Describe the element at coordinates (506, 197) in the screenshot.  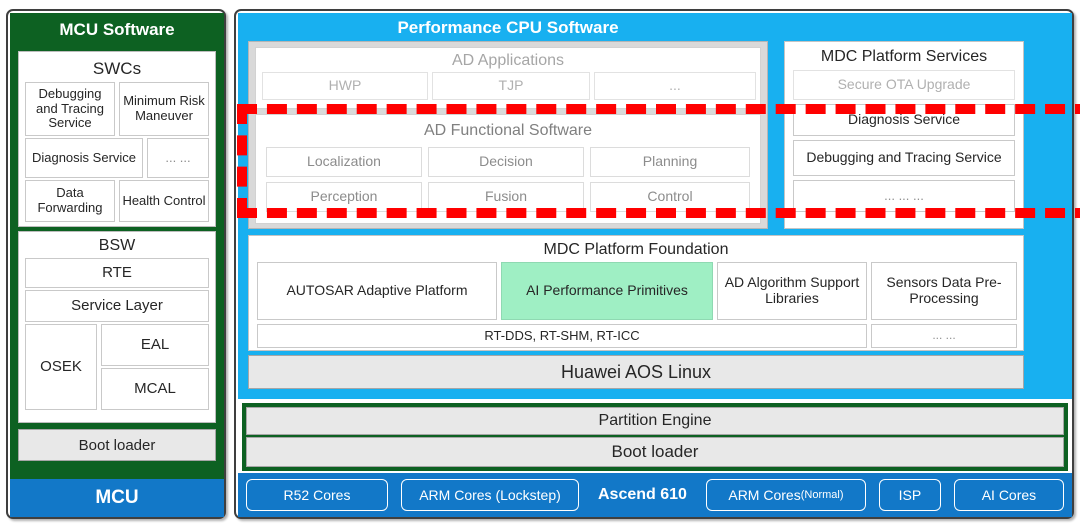
I see `ad-func-fusion: Fusion` at that location.